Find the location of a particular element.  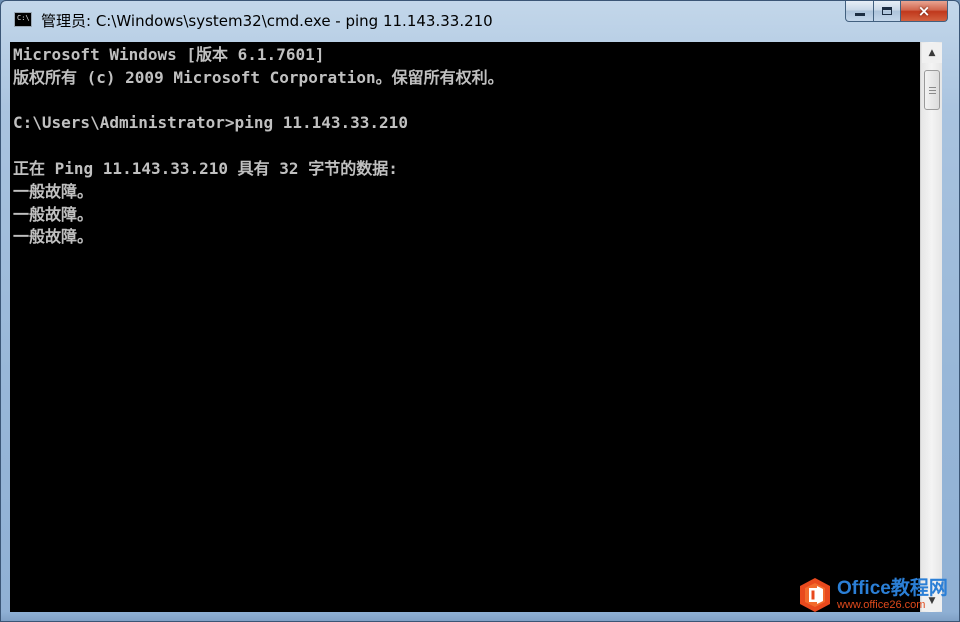

scroll-up-button: ▲ is located at coordinates (932, 53).